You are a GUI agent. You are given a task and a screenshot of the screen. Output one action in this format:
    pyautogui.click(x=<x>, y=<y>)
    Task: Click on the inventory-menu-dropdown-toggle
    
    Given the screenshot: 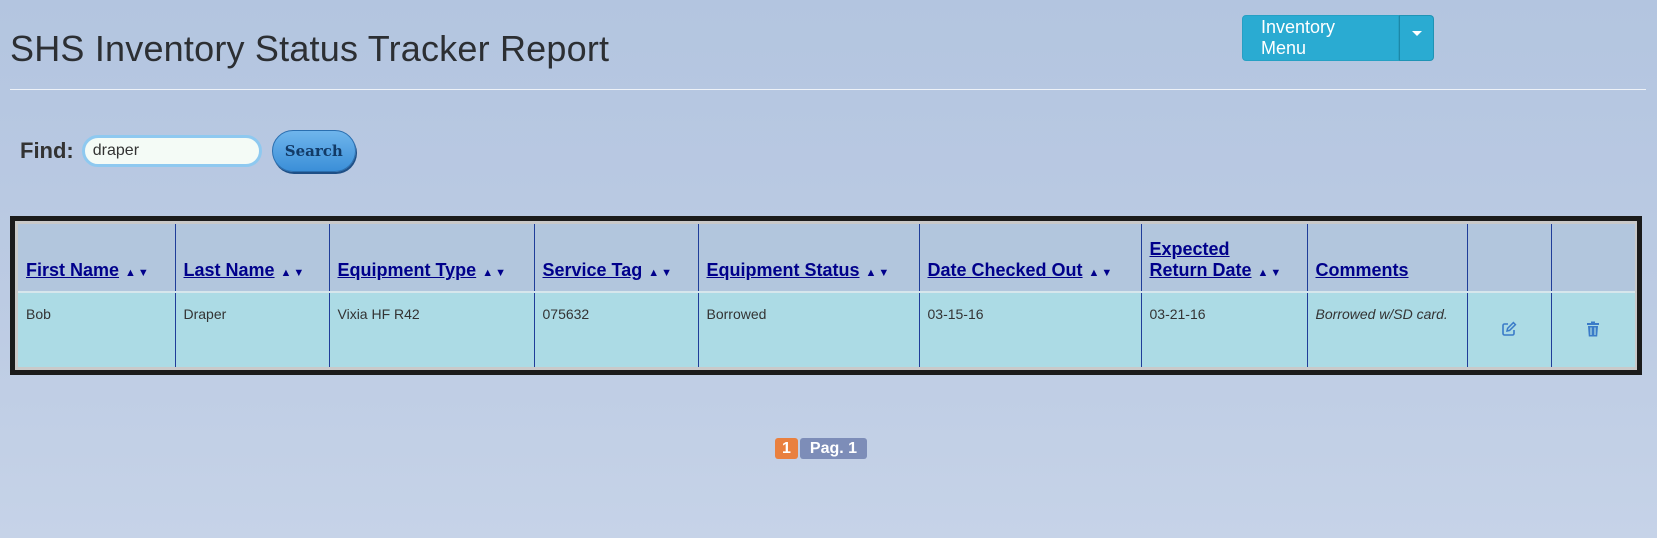 What is the action you would take?
    pyautogui.click(x=1416, y=38)
    